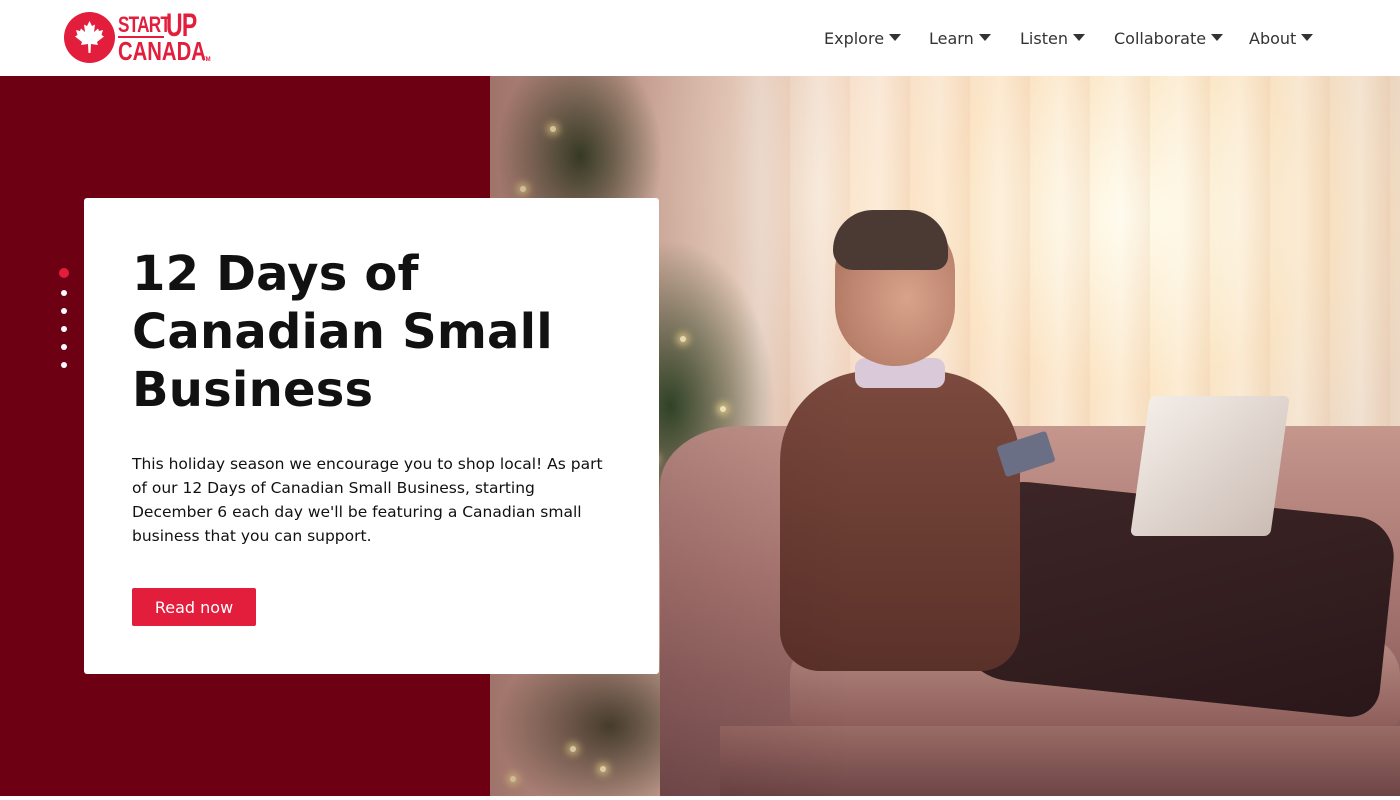 Image resolution: width=1400 pixels, height=800 pixels. I want to click on nav-item-label: About, so click(1273, 38).